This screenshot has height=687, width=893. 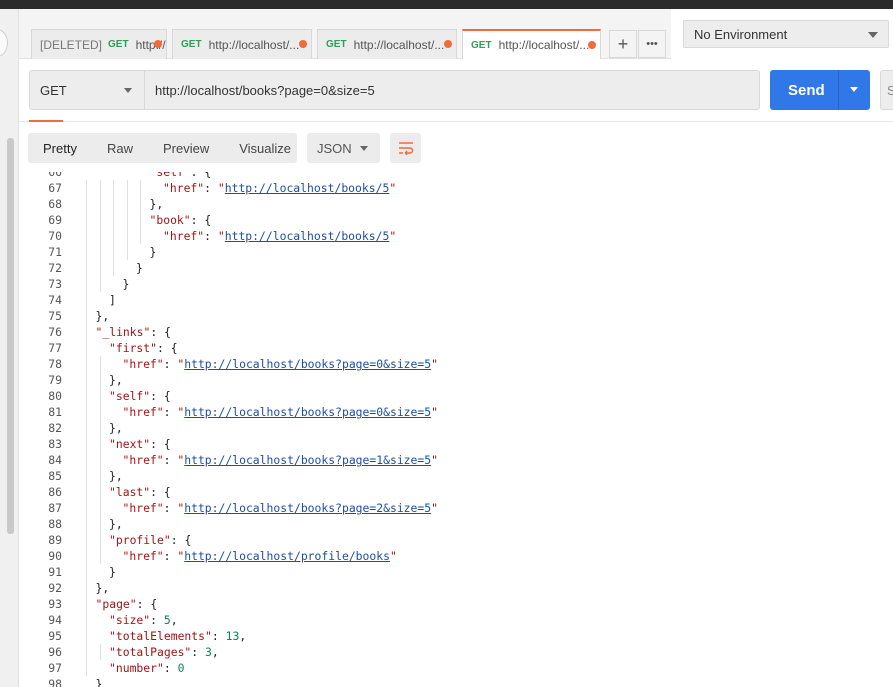 What do you see at coordinates (186, 148) in the screenshot?
I see `view-preview-tab: Preview` at bounding box center [186, 148].